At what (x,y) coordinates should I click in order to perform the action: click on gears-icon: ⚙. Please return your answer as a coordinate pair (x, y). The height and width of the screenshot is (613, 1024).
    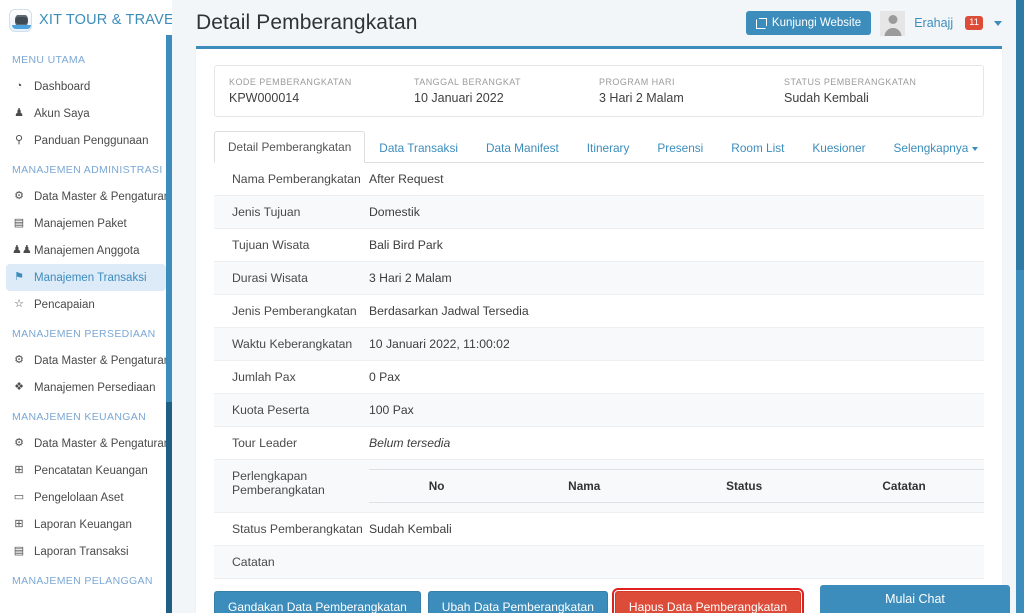
    Looking at the image, I should click on (19, 196).